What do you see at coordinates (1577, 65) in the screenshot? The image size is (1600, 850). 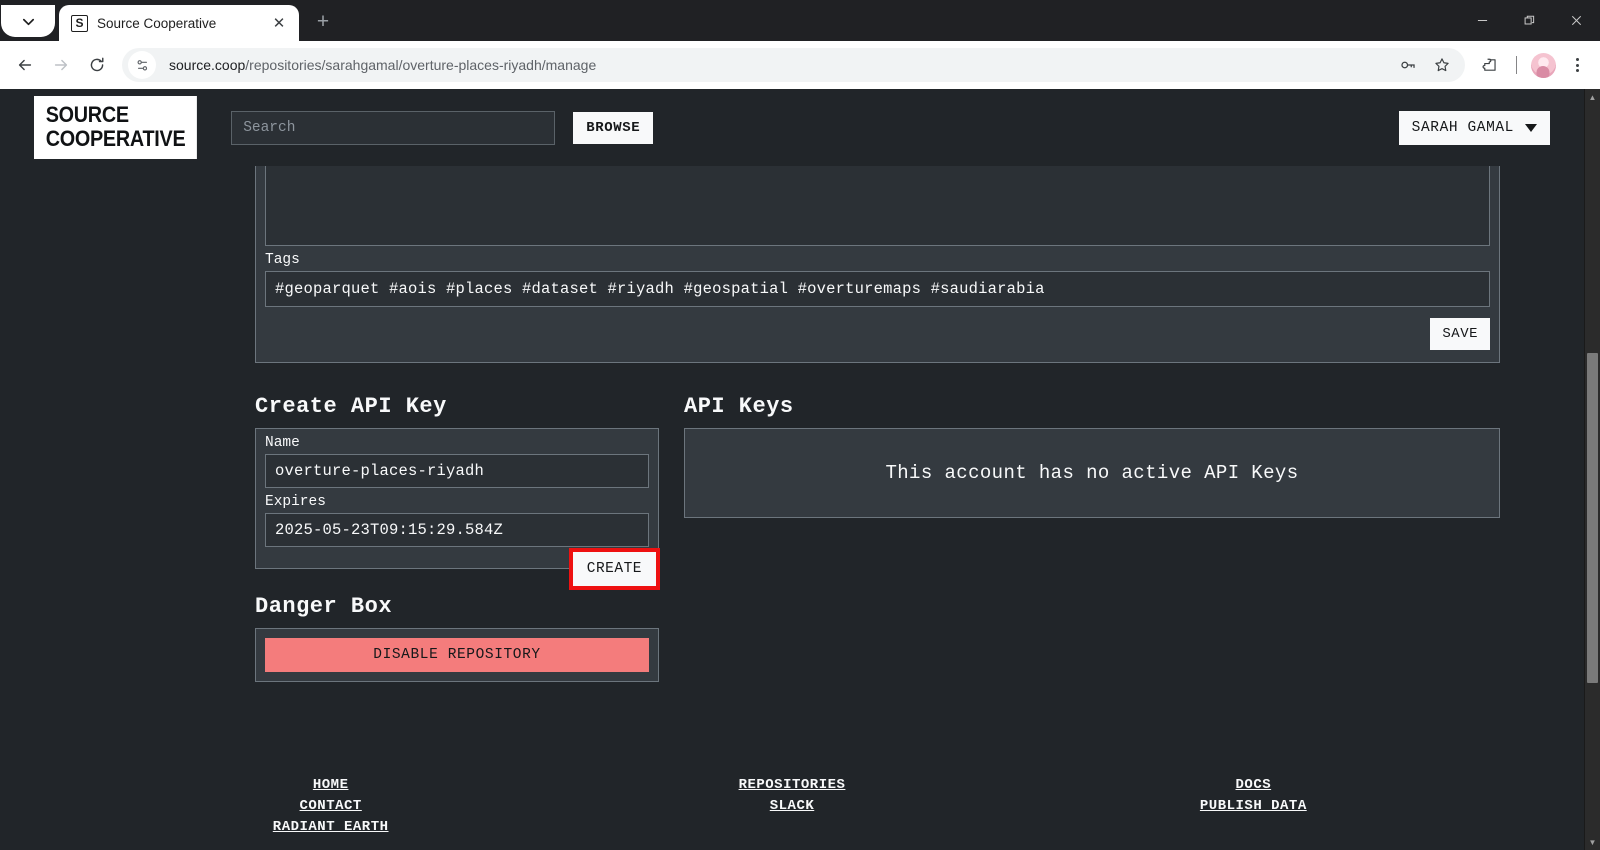 I see `browser-menu-button` at bounding box center [1577, 65].